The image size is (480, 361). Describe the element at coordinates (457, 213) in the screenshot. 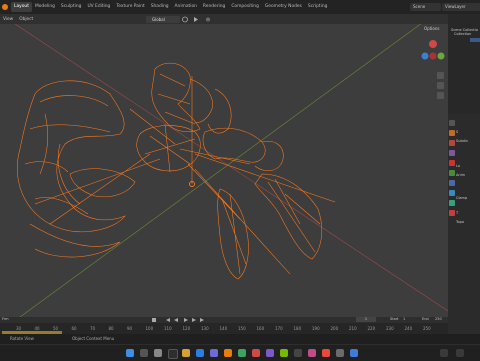

I see `prop-label: T` at that location.